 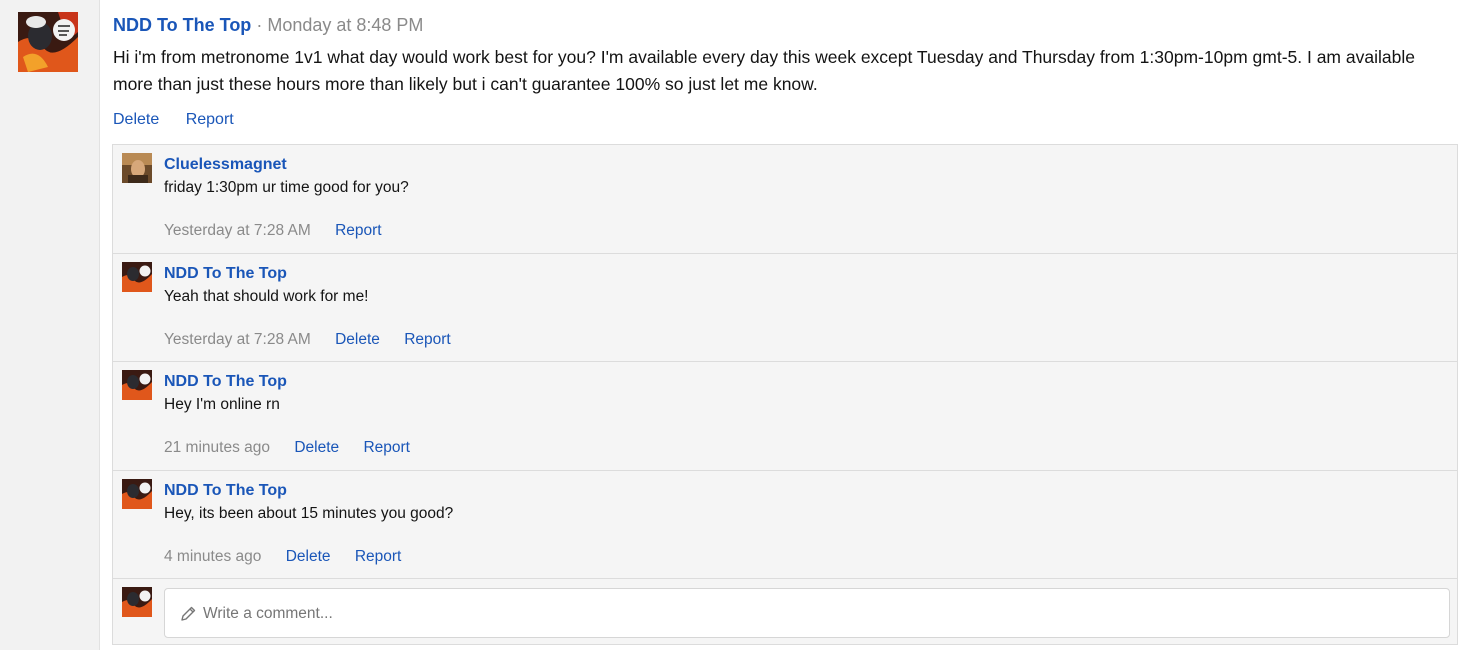 What do you see at coordinates (182, 25) in the screenshot?
I see `post-author-link: NDD To The Top` at bounding box center [182, 25].